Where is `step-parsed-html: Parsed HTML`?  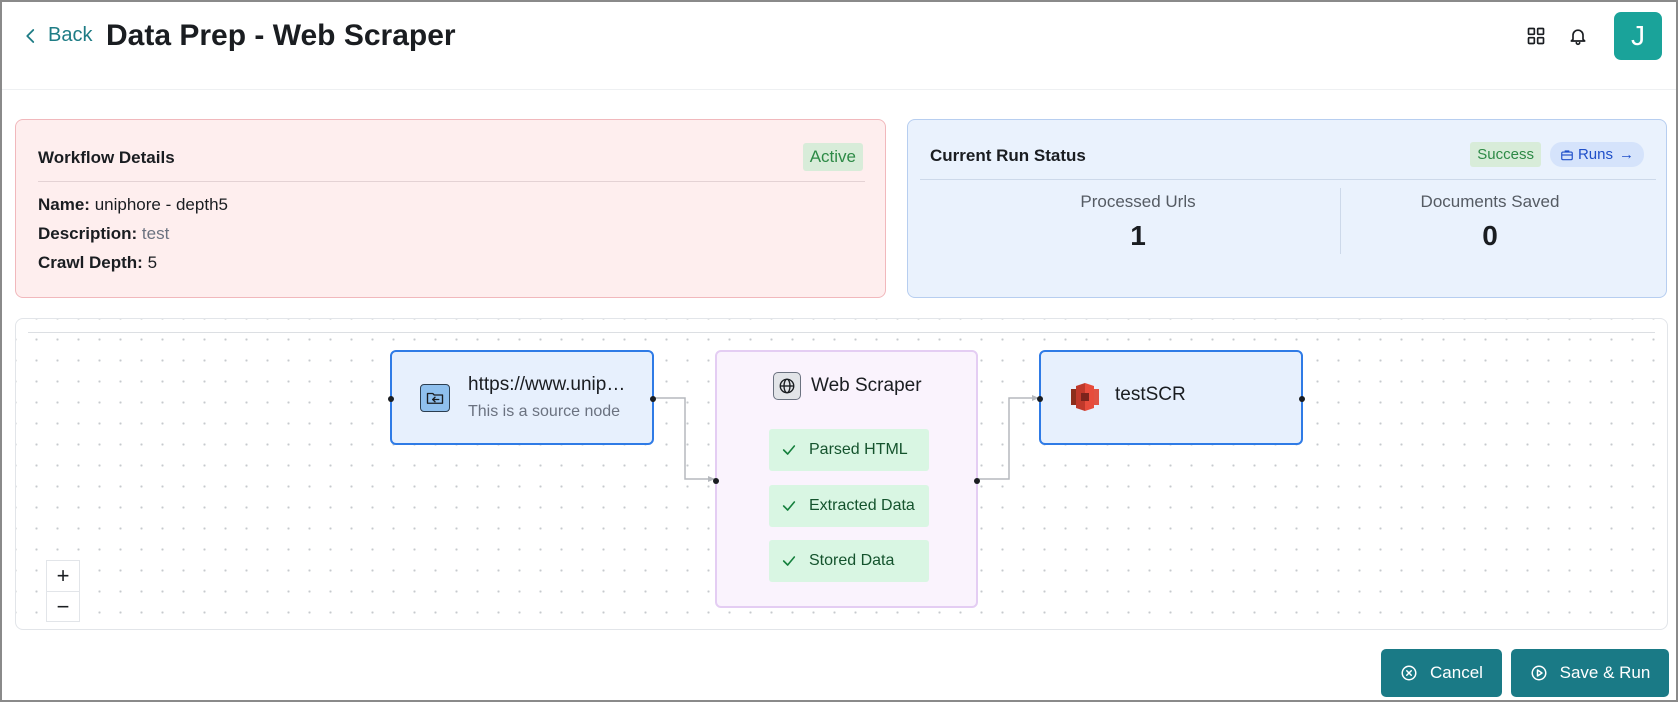 step-parsed-html: Parsed HTML is located at coordinates (849, 450).